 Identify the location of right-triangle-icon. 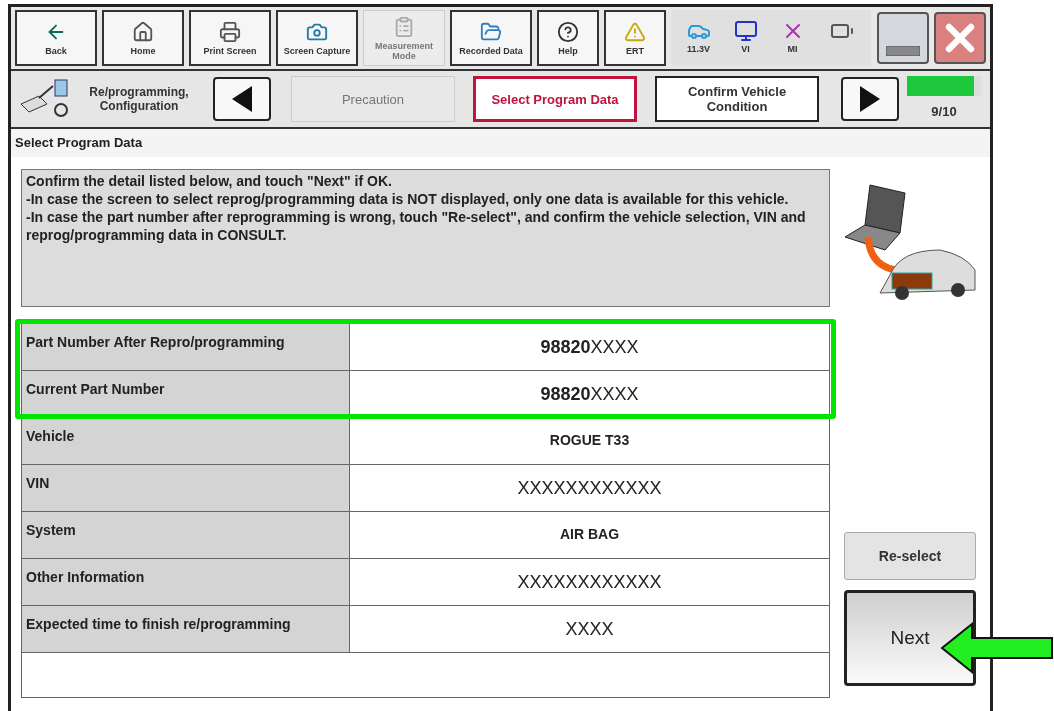
(870, 99).